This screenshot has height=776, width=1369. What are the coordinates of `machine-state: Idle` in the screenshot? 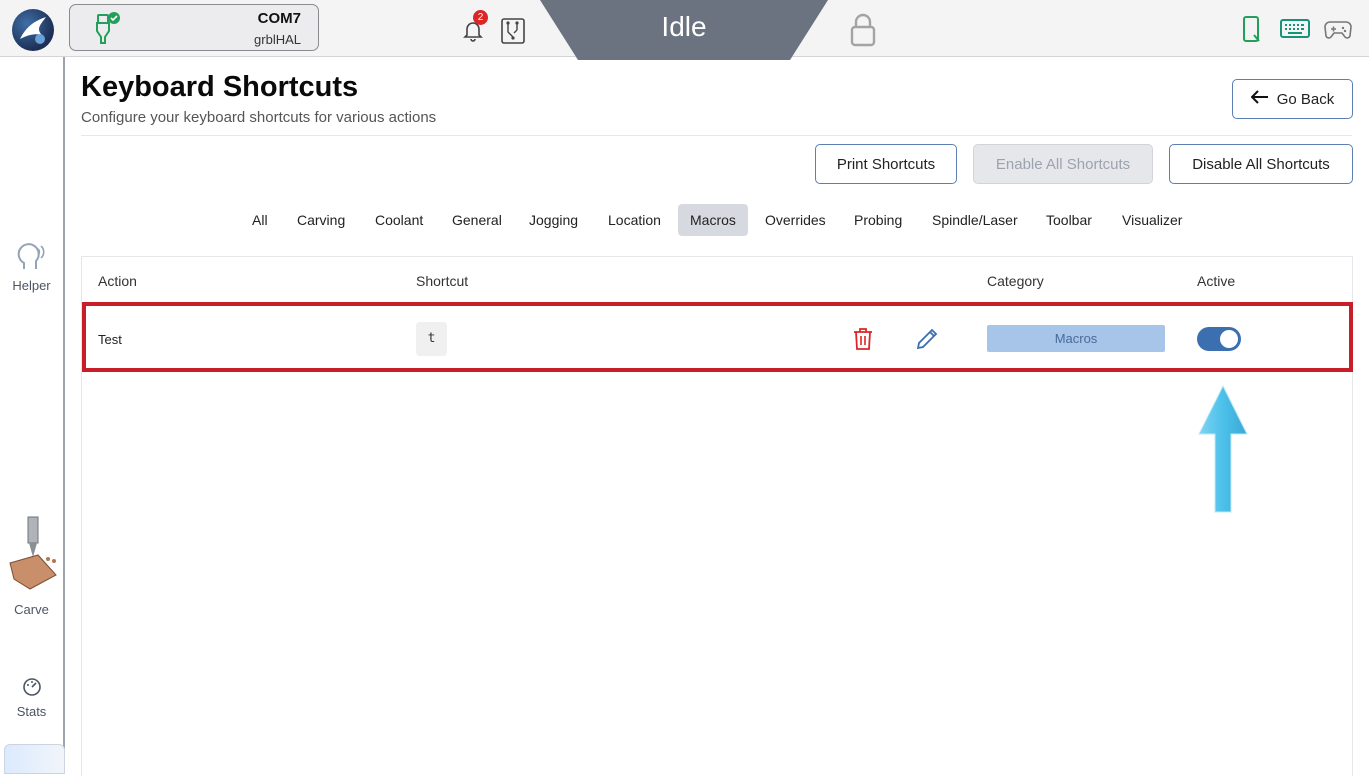 It's located at (684, 30).